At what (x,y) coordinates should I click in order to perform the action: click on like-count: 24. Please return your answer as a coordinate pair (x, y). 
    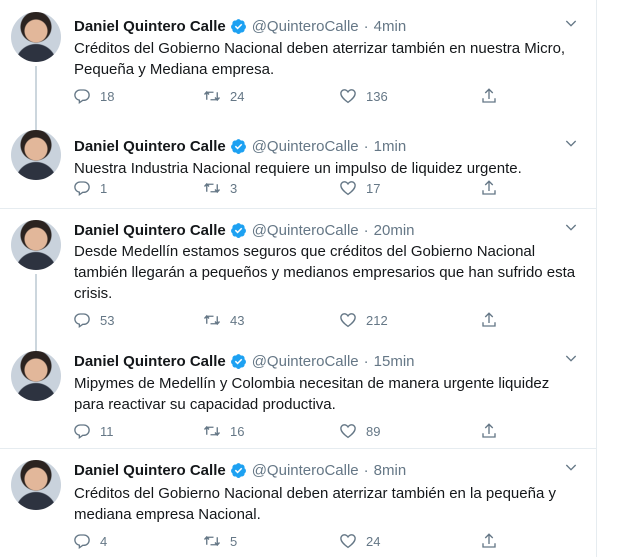
    Looking at the image, I should click on (373, 541).